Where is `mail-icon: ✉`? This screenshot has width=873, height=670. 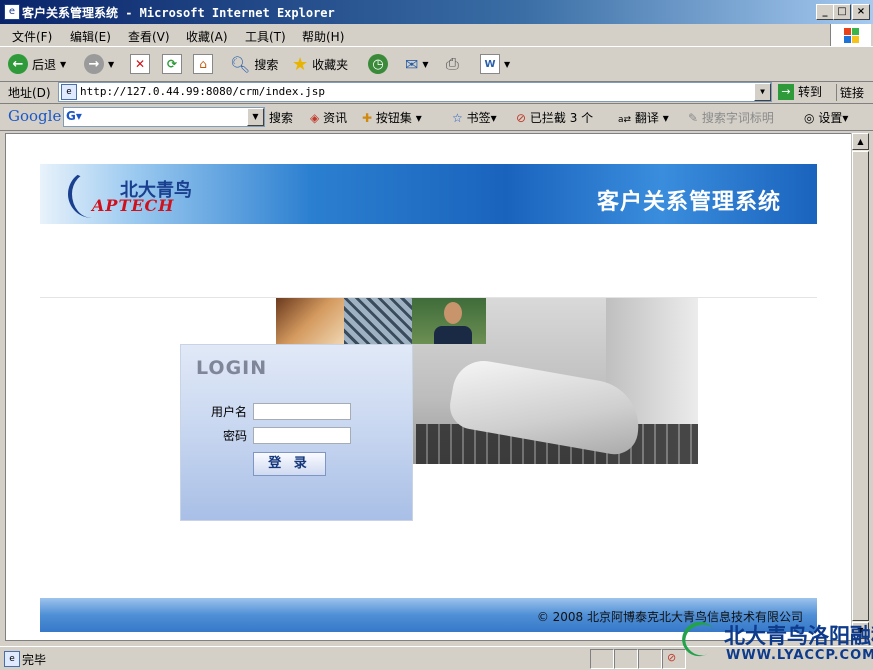
mail-icon: ✉ is located at coordinates (412, 64).